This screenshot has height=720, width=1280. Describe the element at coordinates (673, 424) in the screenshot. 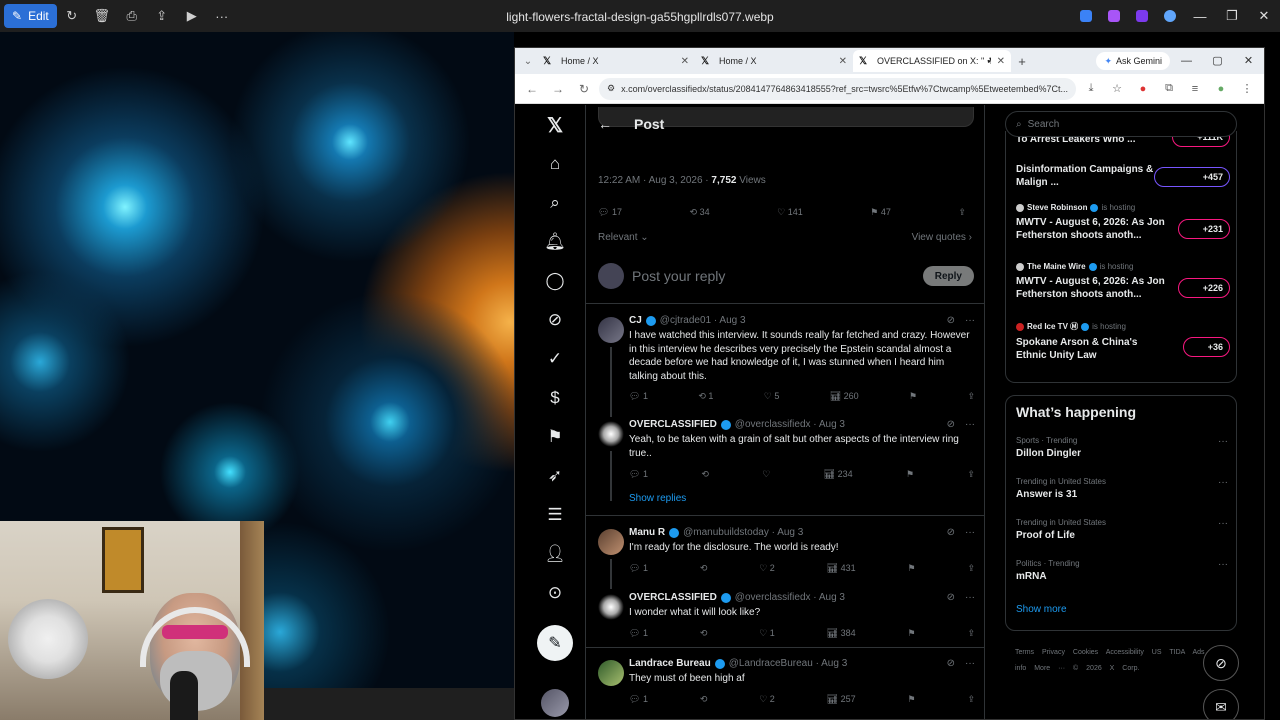

I see `author-name: OVERCLASSIFIED` at that location.